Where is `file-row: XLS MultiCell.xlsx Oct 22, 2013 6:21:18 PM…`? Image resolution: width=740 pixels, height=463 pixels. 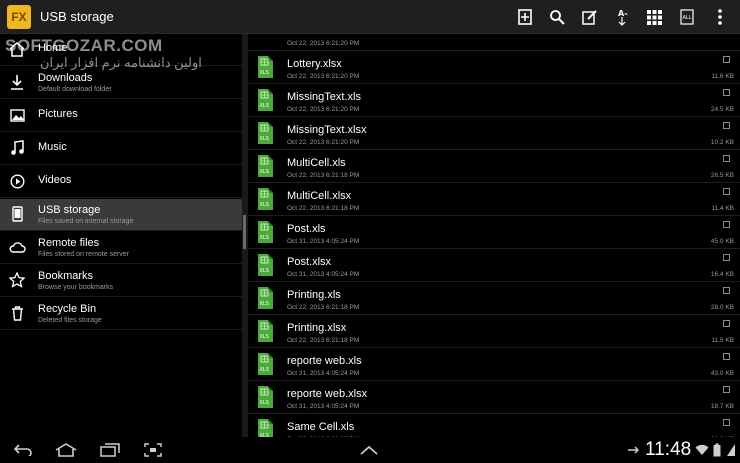
file-row: XLS MultiCell.xlsx Oct 22, 2013 6:21:18 PM… is located at coordinates (494, 199).